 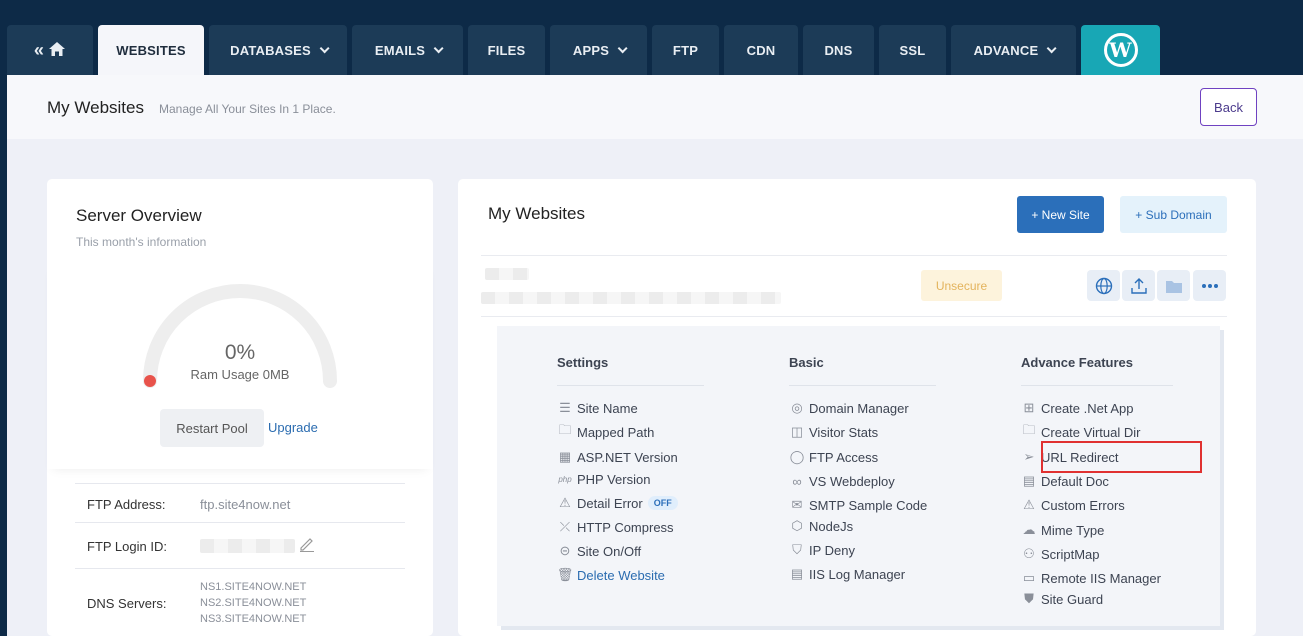 I want to click on new-site-button: + New Site, so click(x=1060, y=214).